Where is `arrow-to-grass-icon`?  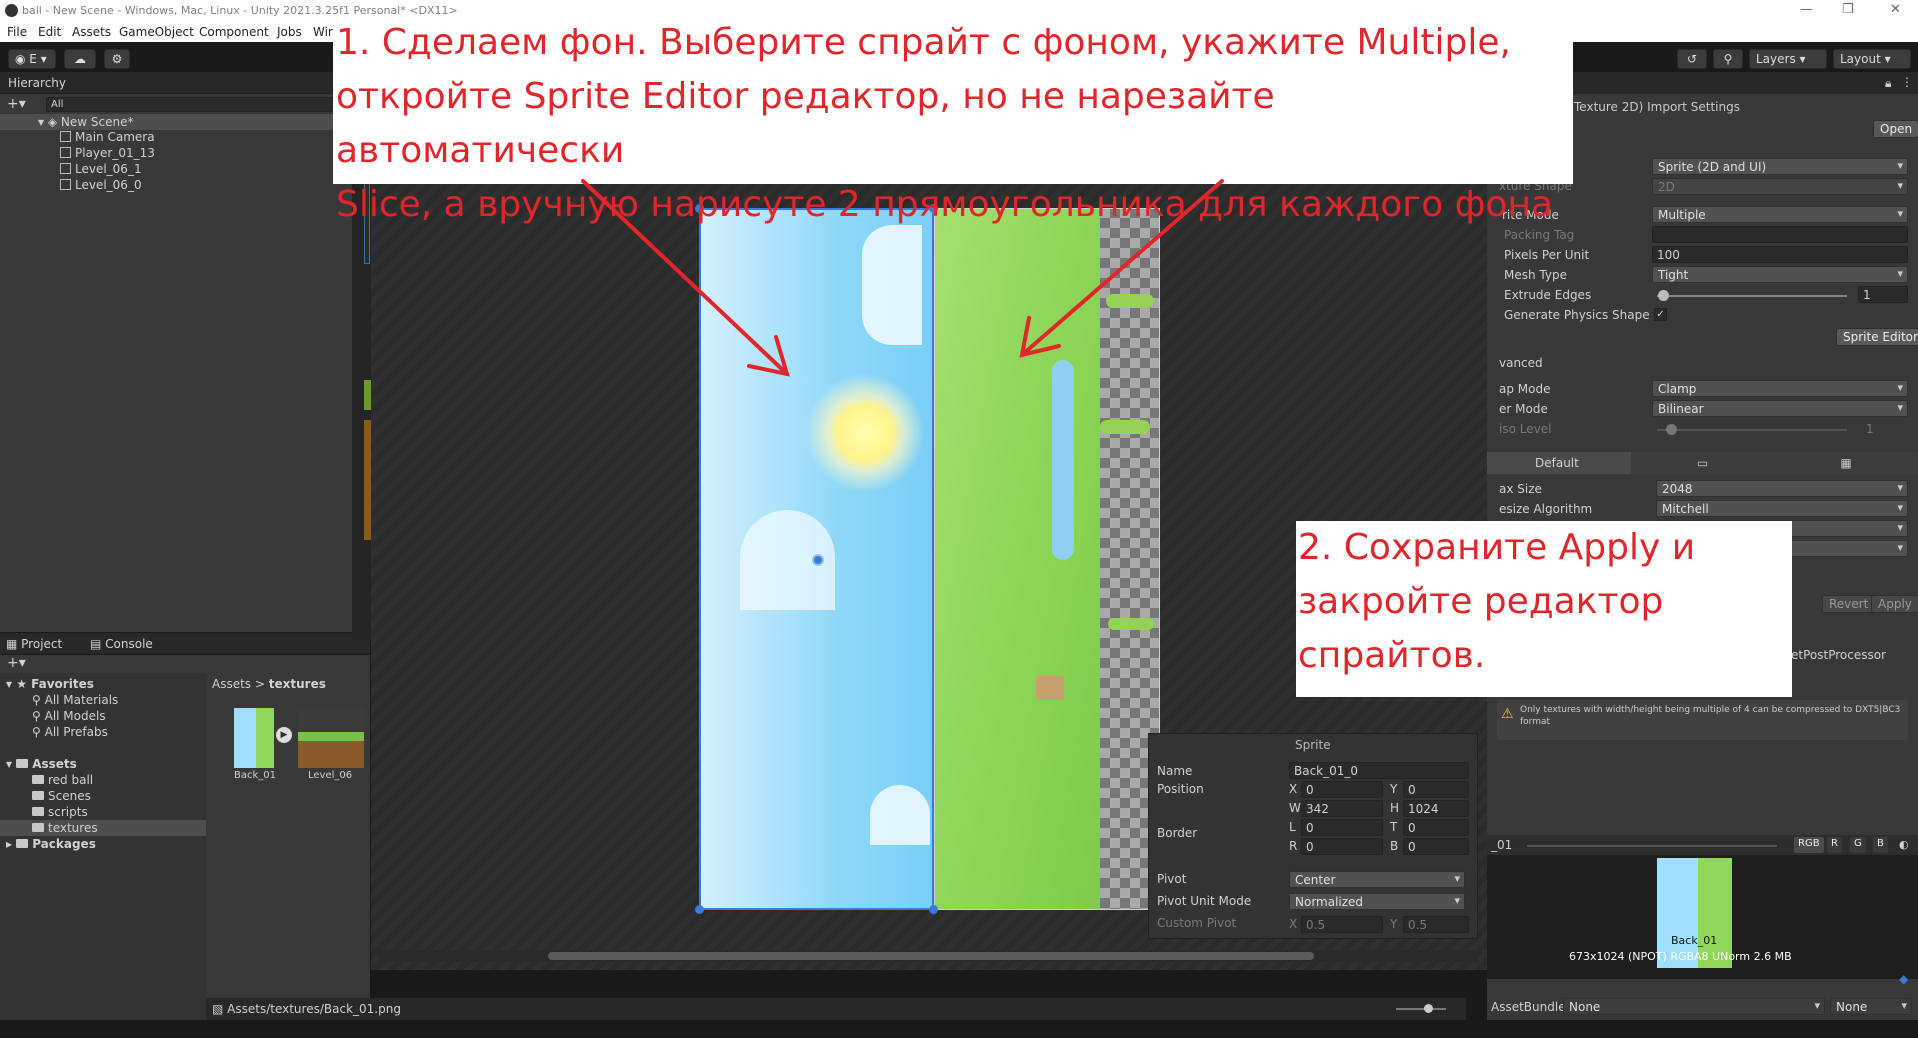 arrow-to-grass-icon is located at coordinates (1122, 268).